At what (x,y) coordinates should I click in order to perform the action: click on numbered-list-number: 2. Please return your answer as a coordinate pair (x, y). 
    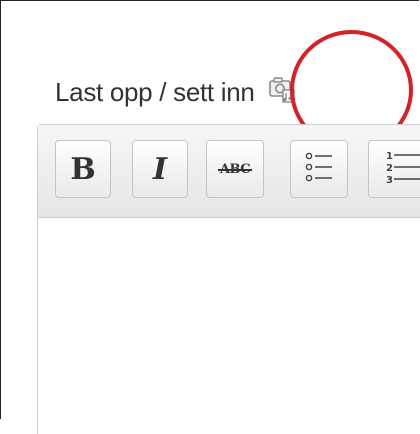
    Looking at the image, I should click on (389, 168).